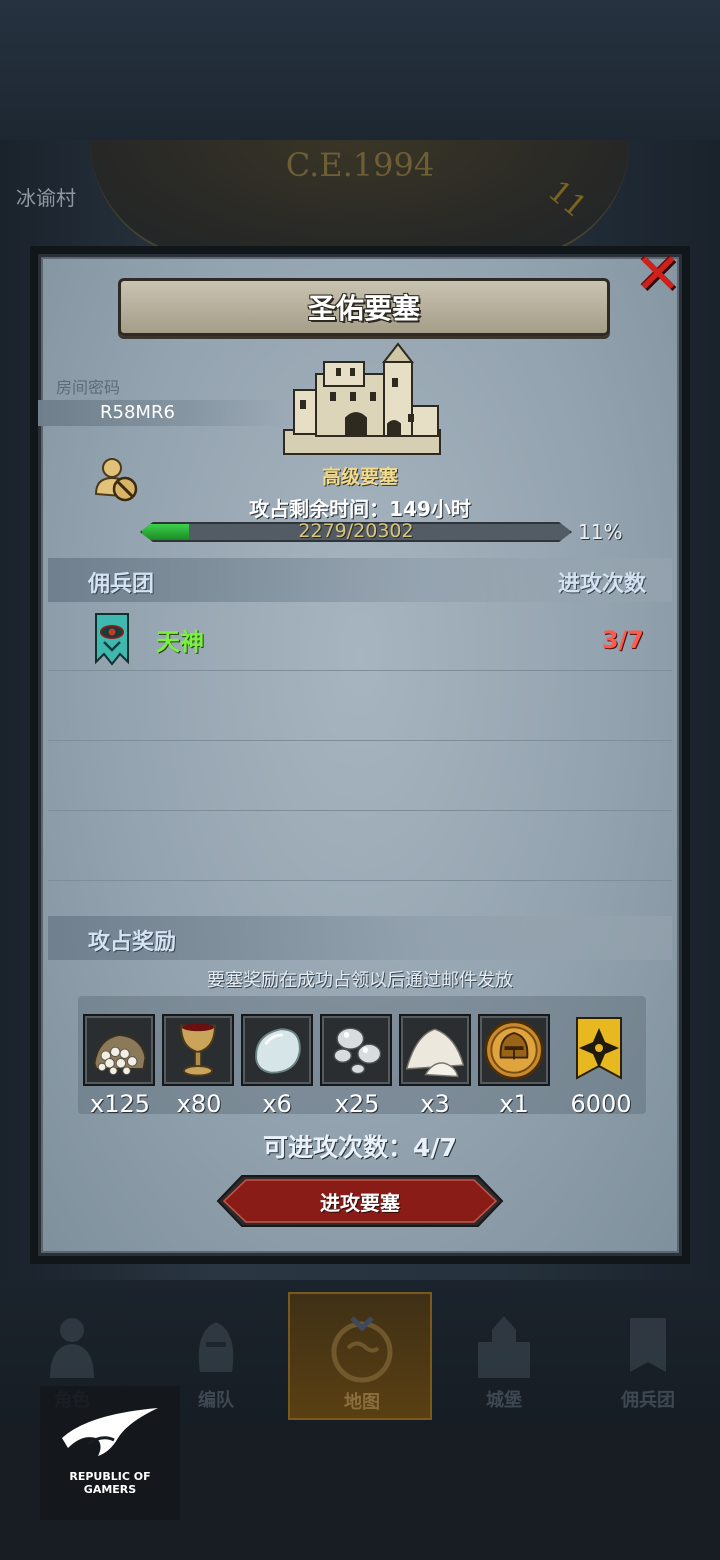 The image size is (720, 1560). Describe the element at coordinates (180, 639) in the screenshot. I see `team-name: 天神` at that location.